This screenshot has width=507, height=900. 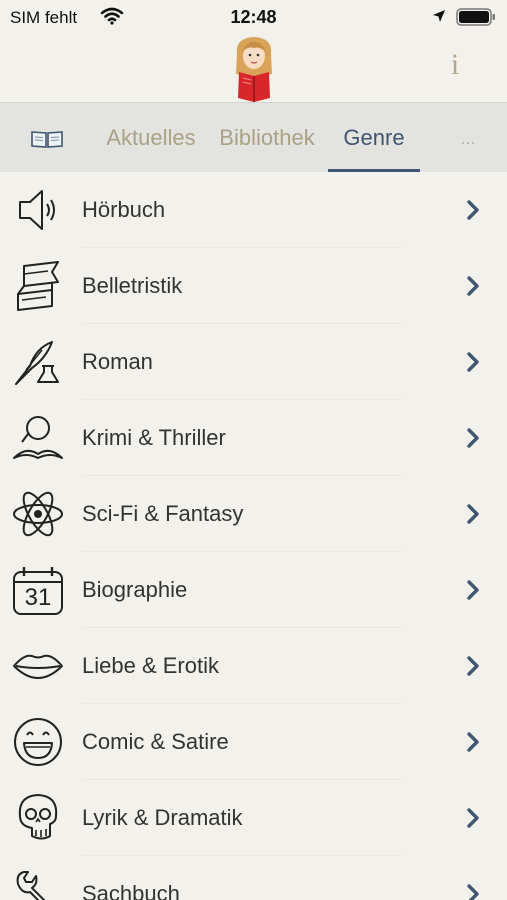 What do you see at coordinates (253, 362) in the screenshot?
I see `genre-row-roman: Roman` at bounding box center [253, 362].